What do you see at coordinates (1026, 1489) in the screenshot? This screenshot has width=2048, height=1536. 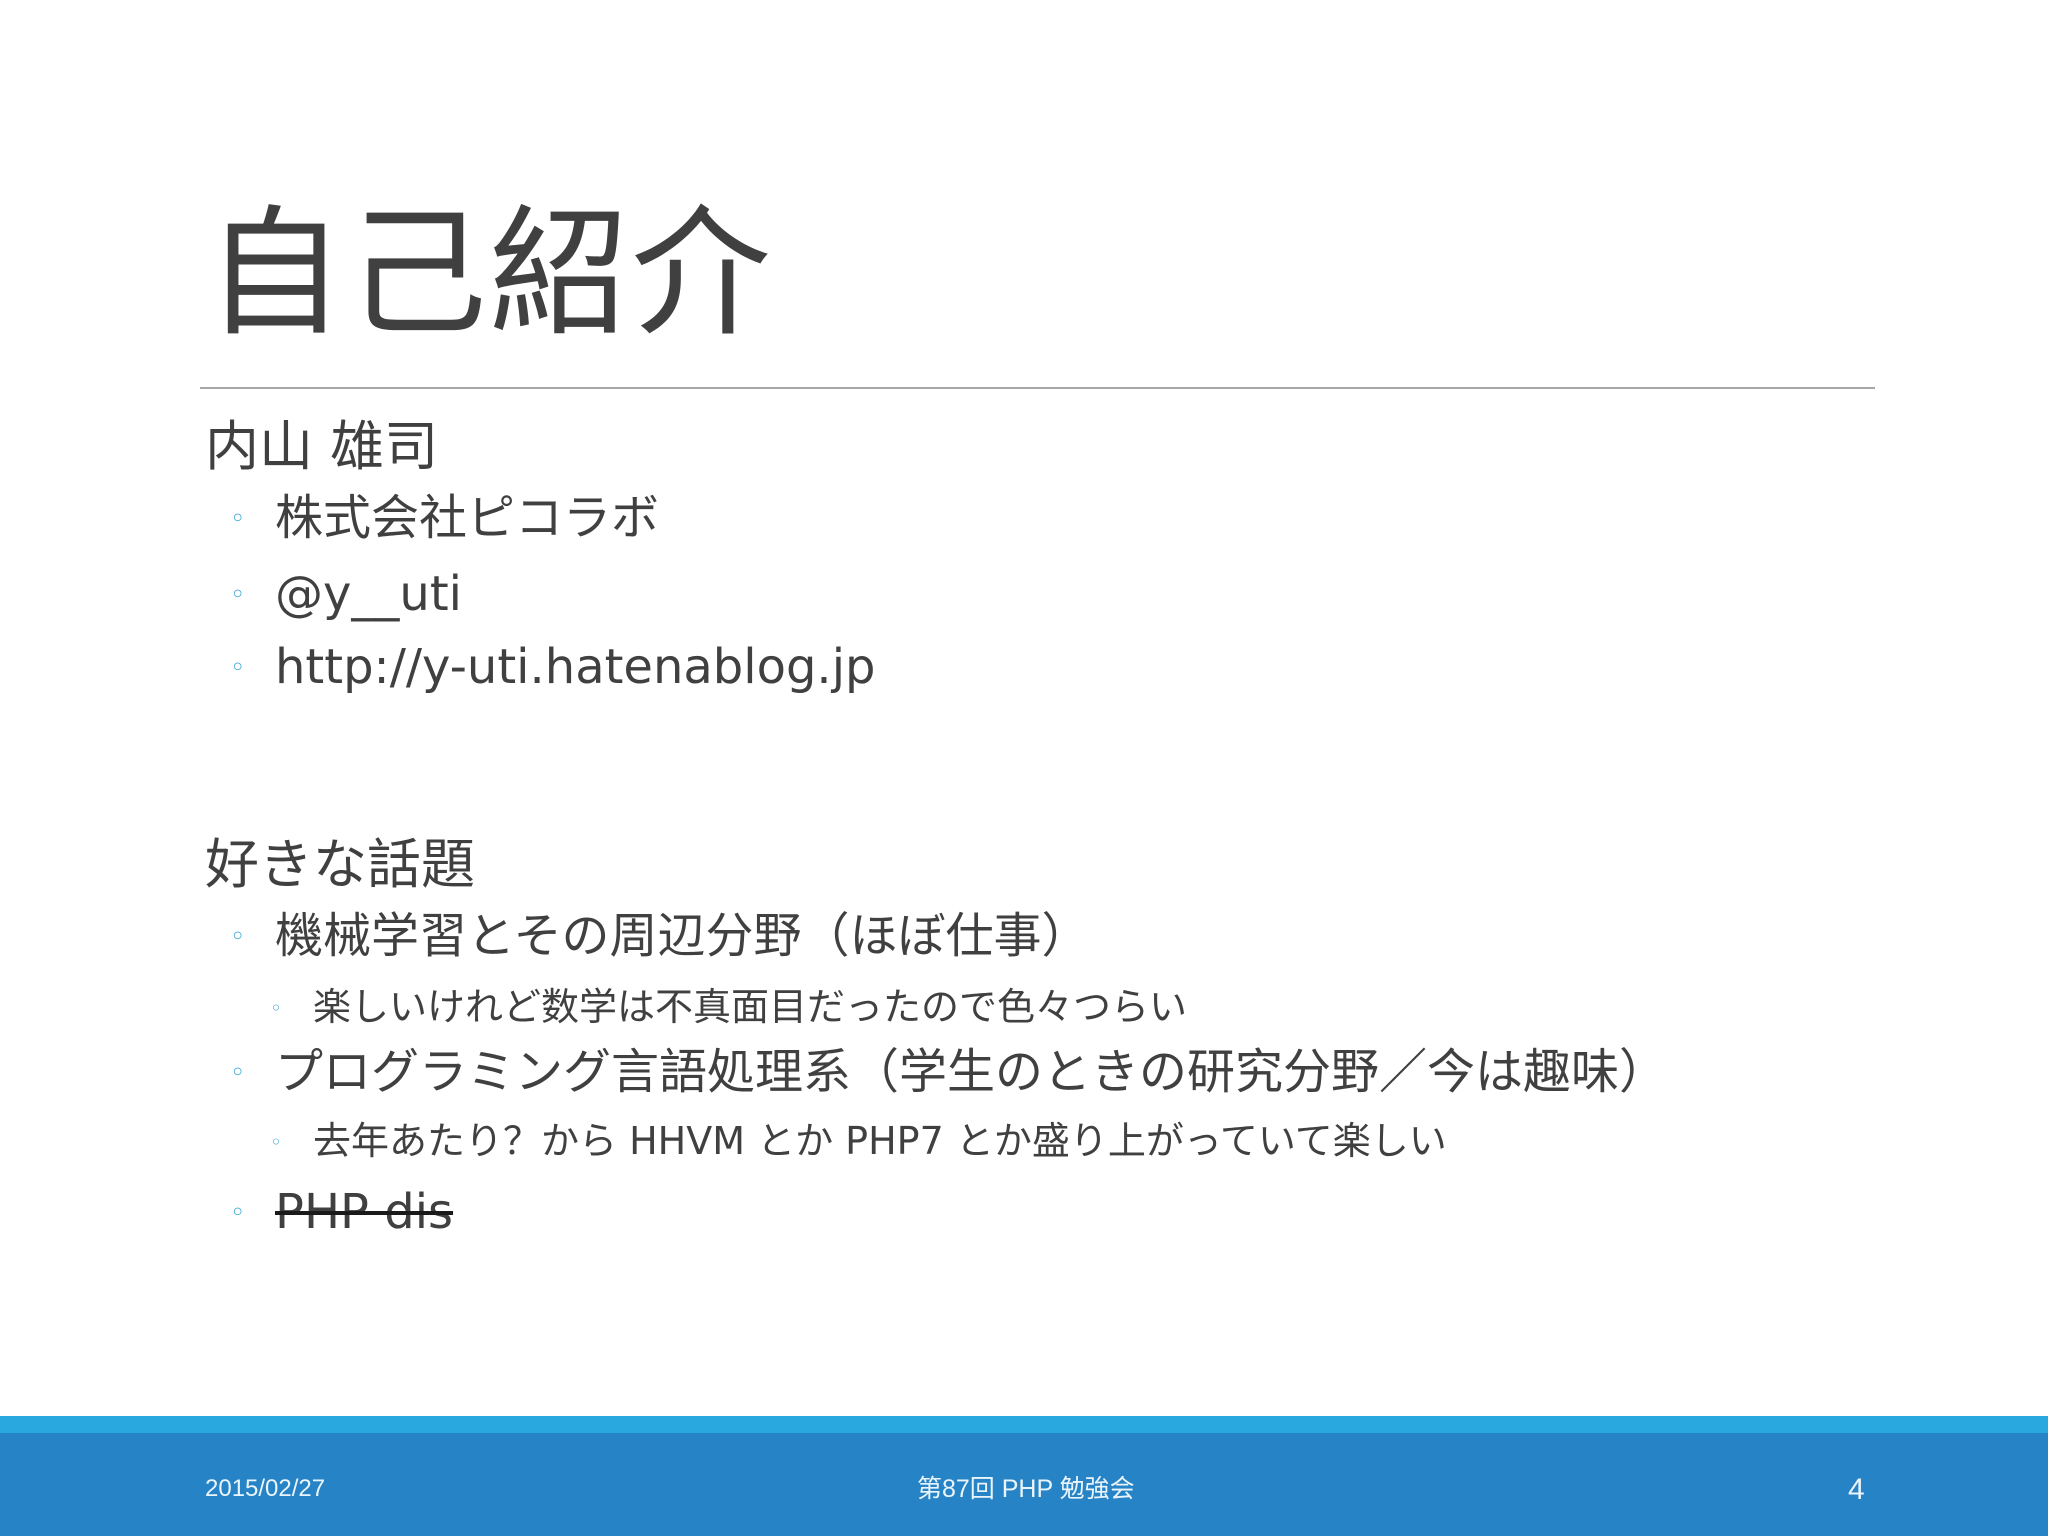 I see `footer-event-title: 第87回 PHP 勉強会` at bounding box center [1026, 1489].